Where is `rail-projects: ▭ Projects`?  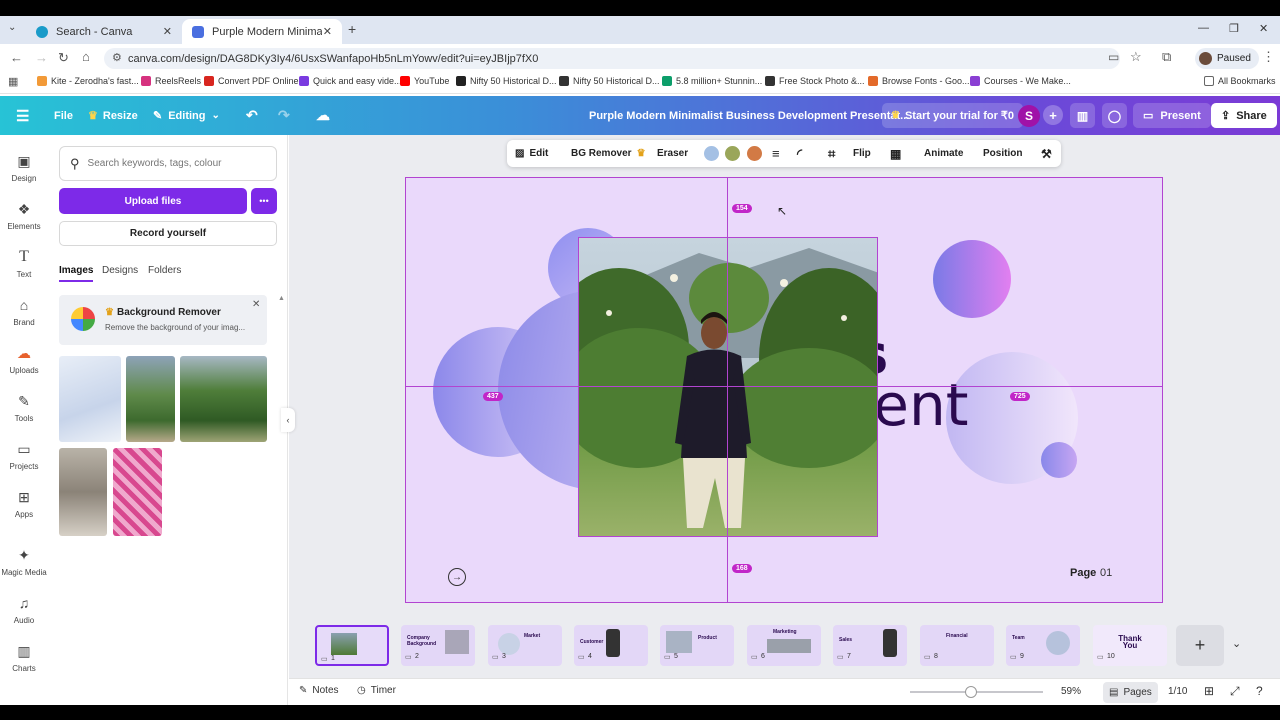
rail-projects: ▭ Projects is located at coordinates (24, 455).